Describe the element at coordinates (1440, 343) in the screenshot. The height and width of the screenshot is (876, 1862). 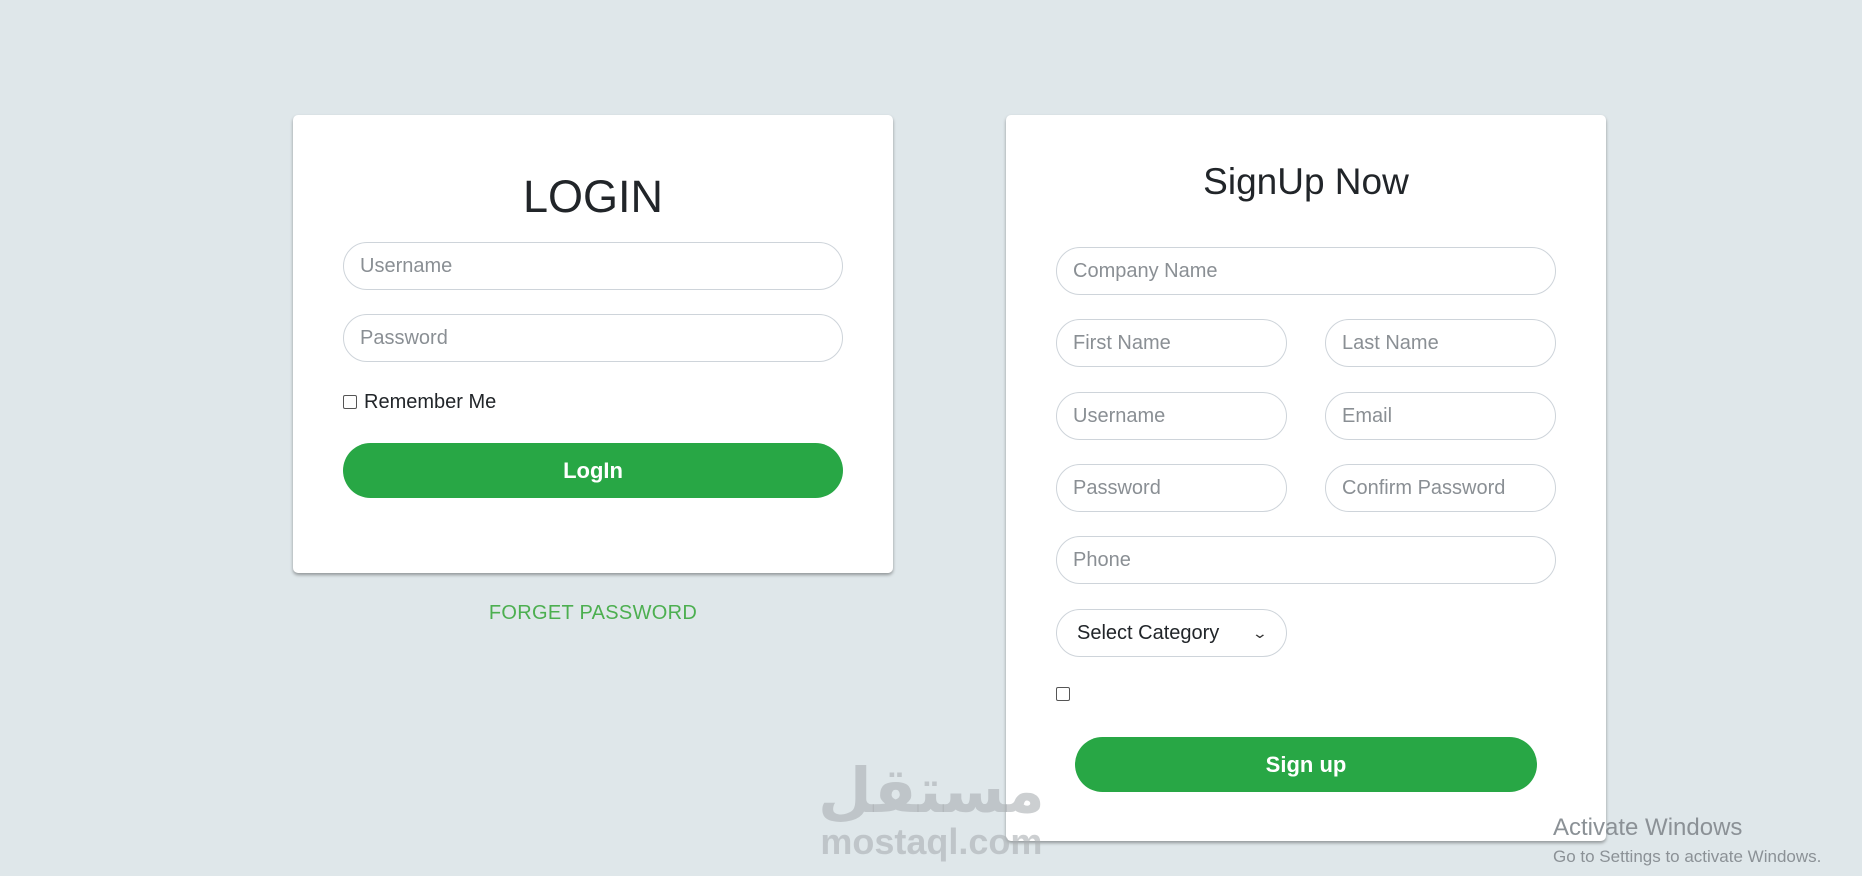
I see `last-name-input` at that location.